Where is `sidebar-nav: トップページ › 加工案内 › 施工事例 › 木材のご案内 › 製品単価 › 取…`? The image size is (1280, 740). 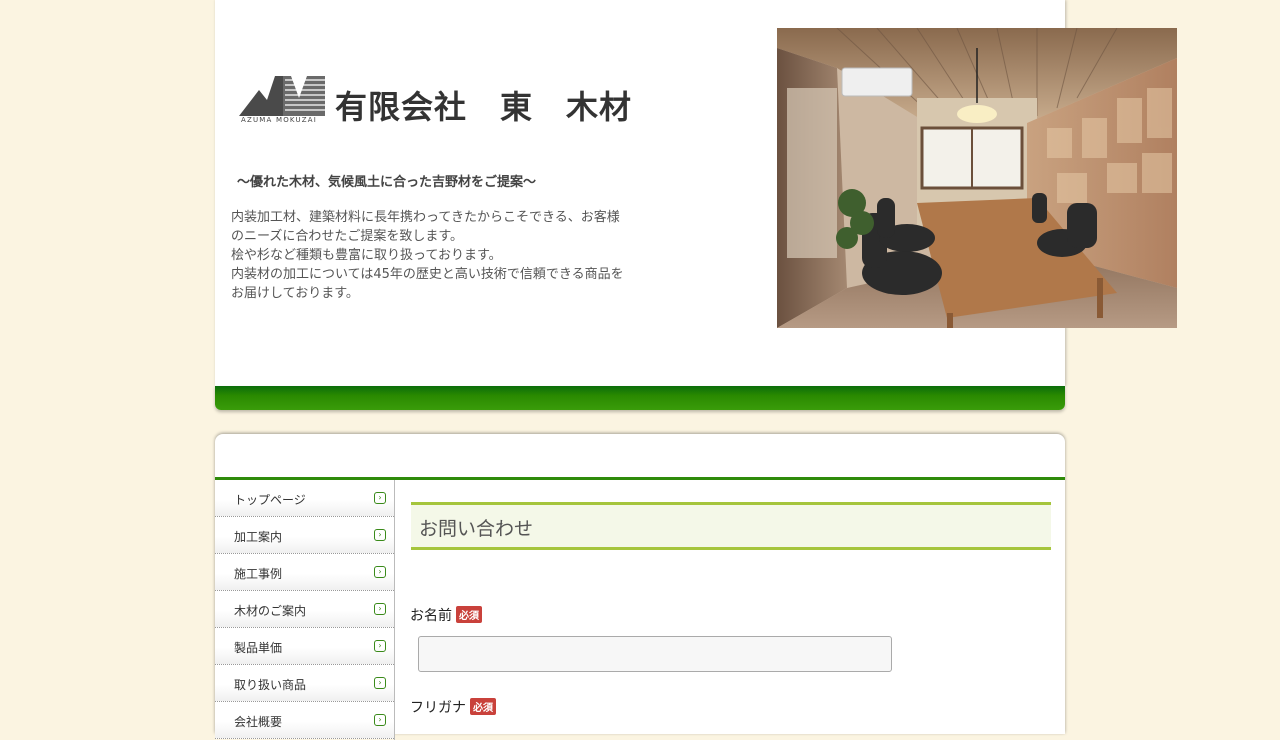
sidebar-nav: トップページ › 加工案内 › 施工事例 › 木材のご案内 › 製品単価 › 取… is located at coordinates (305, 610).